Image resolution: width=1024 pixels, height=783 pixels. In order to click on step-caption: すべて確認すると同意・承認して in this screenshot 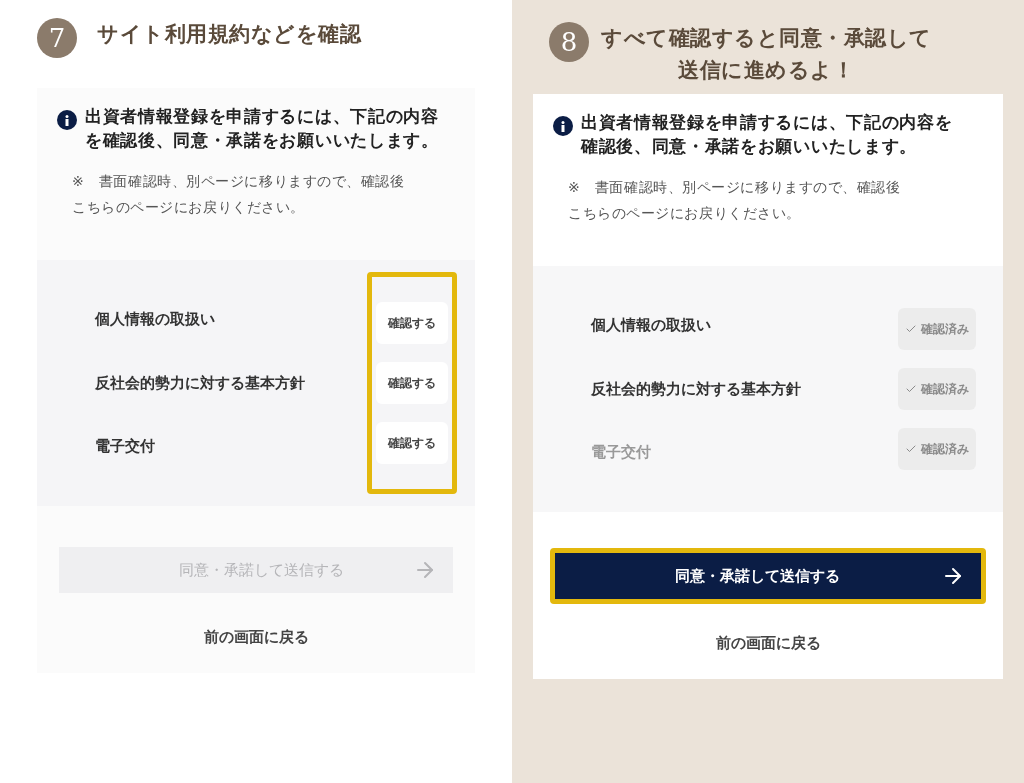, I will do `click(766, 38)`.